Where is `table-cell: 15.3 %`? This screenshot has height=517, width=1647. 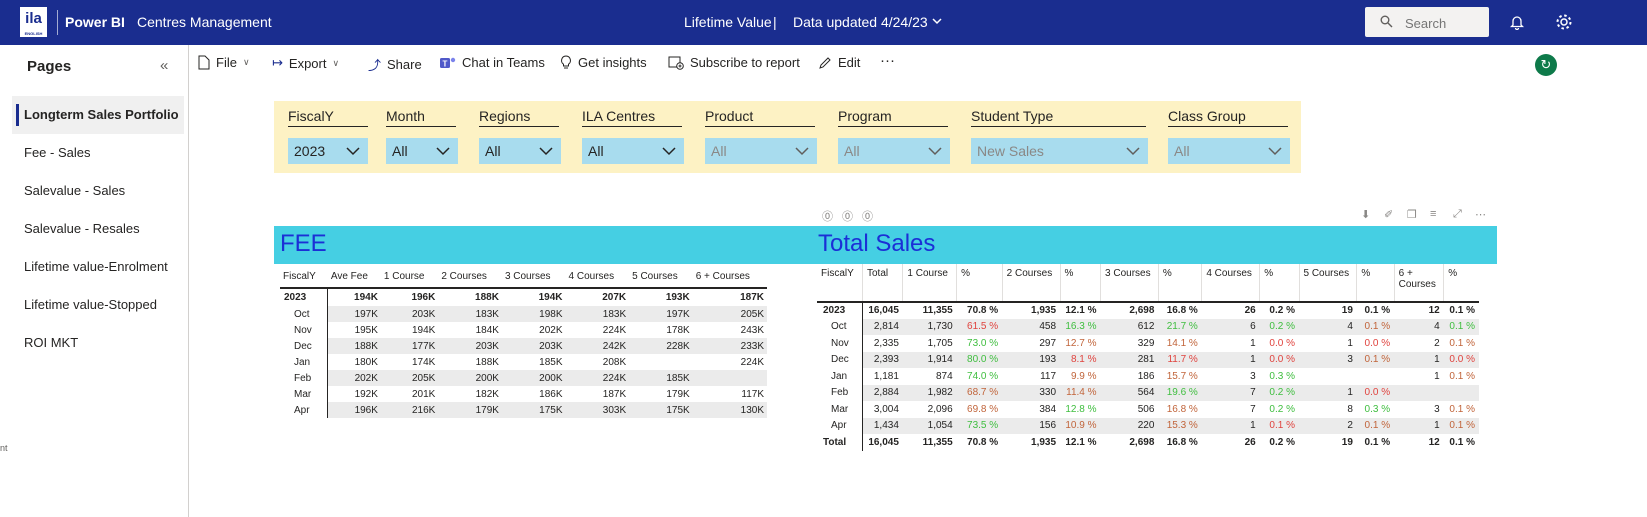
table-cell: 15.3 % is located at coordinates (1180, 425).